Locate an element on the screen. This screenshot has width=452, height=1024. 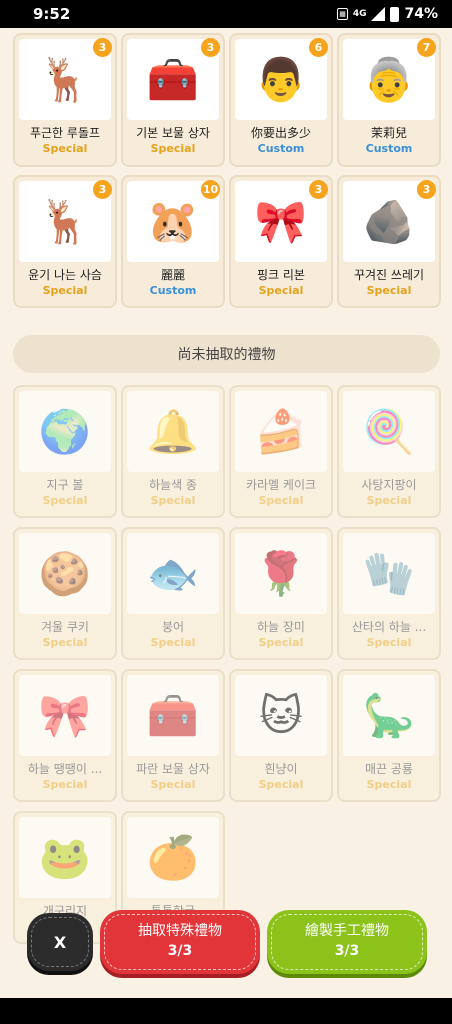
frog-icon: 🐸 is located at coordinates (65, 857).